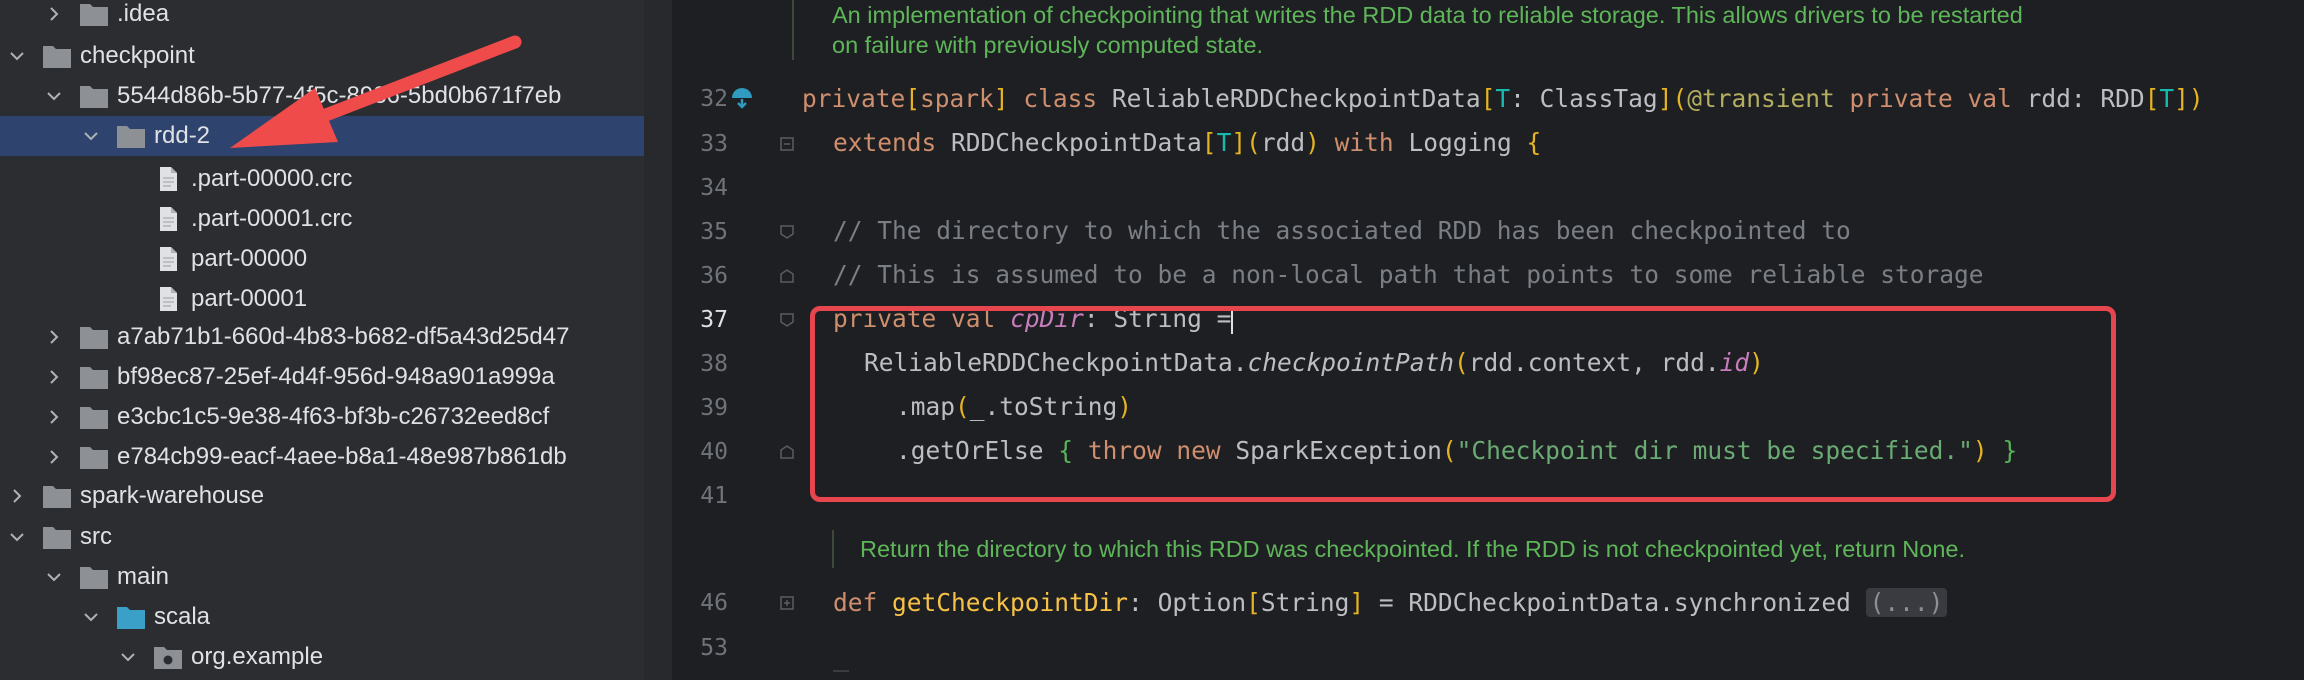 The width and height of the screenshot is (2304, 680). What do you see at coordinates (272, 178) in the screenshot?
I see `tree-item-label: .part-00000.crc` at bounding box center [272, 178].